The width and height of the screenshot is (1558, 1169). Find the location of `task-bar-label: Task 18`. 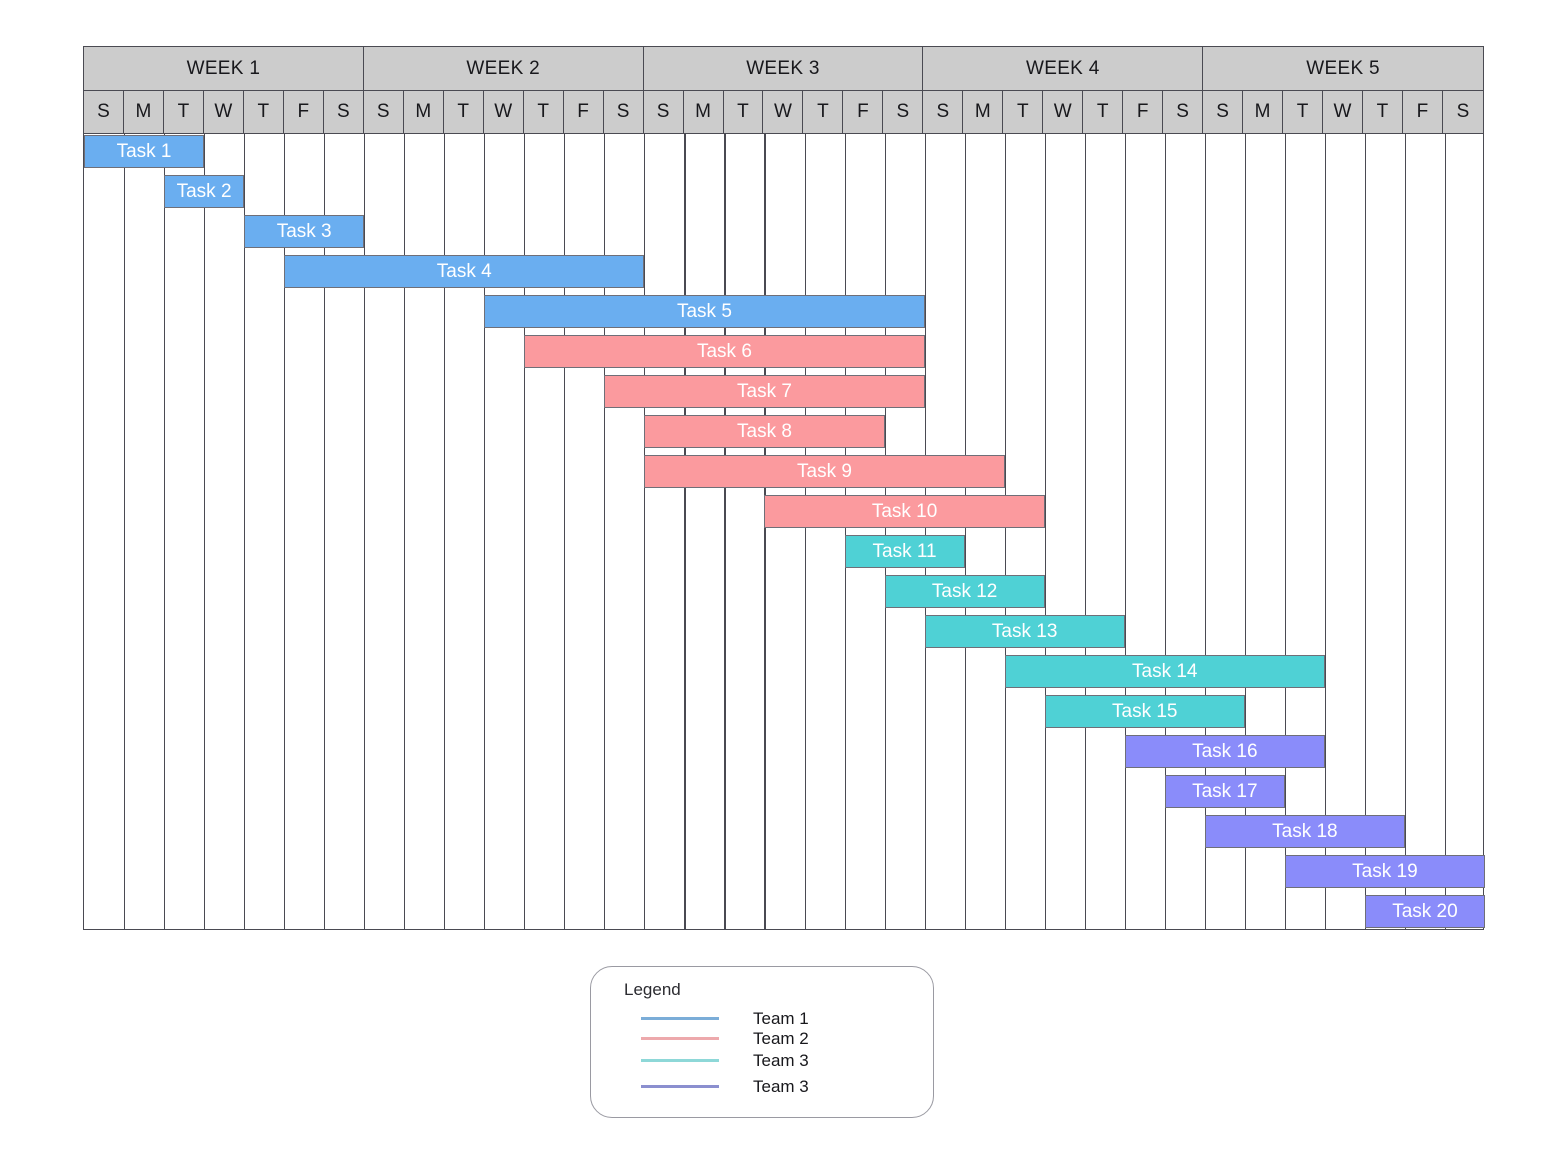

task-bar-label: Task 18 is located at coordinates (1305, 831).